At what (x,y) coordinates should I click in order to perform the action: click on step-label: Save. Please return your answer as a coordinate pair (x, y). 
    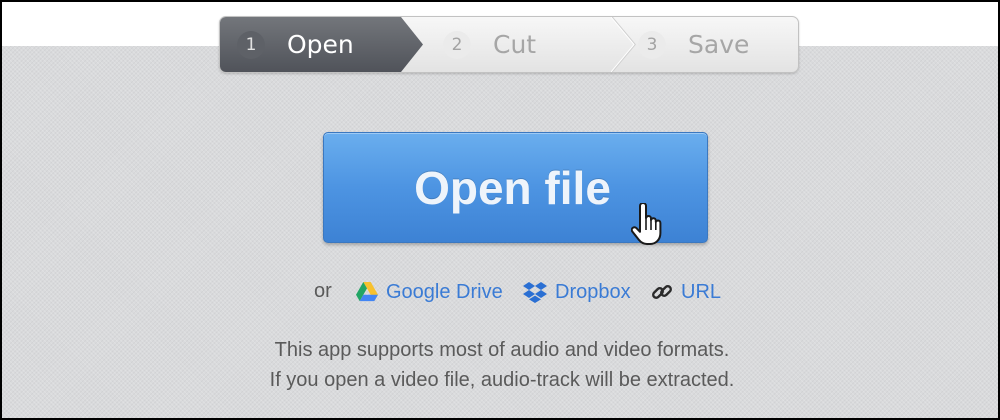
    Looking at the image, I should click on (719, 44).